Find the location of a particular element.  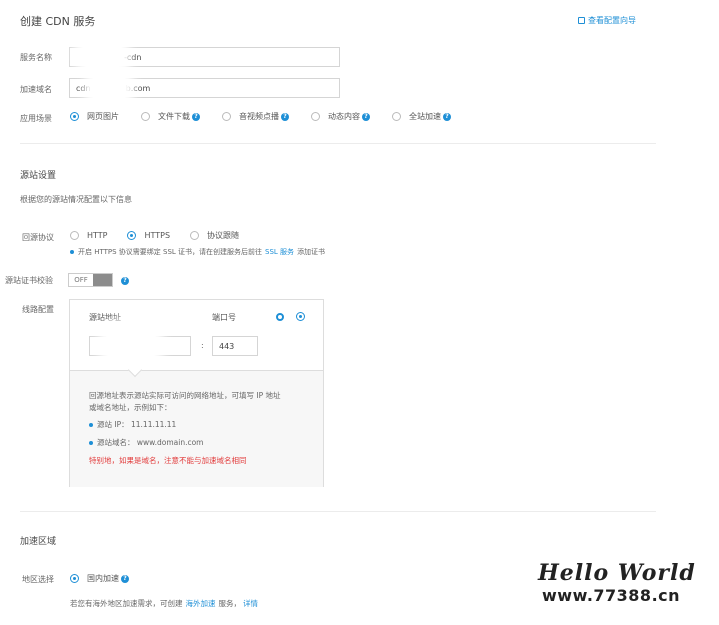

watermark-title: Hello World is located at coordinates (617, 573).